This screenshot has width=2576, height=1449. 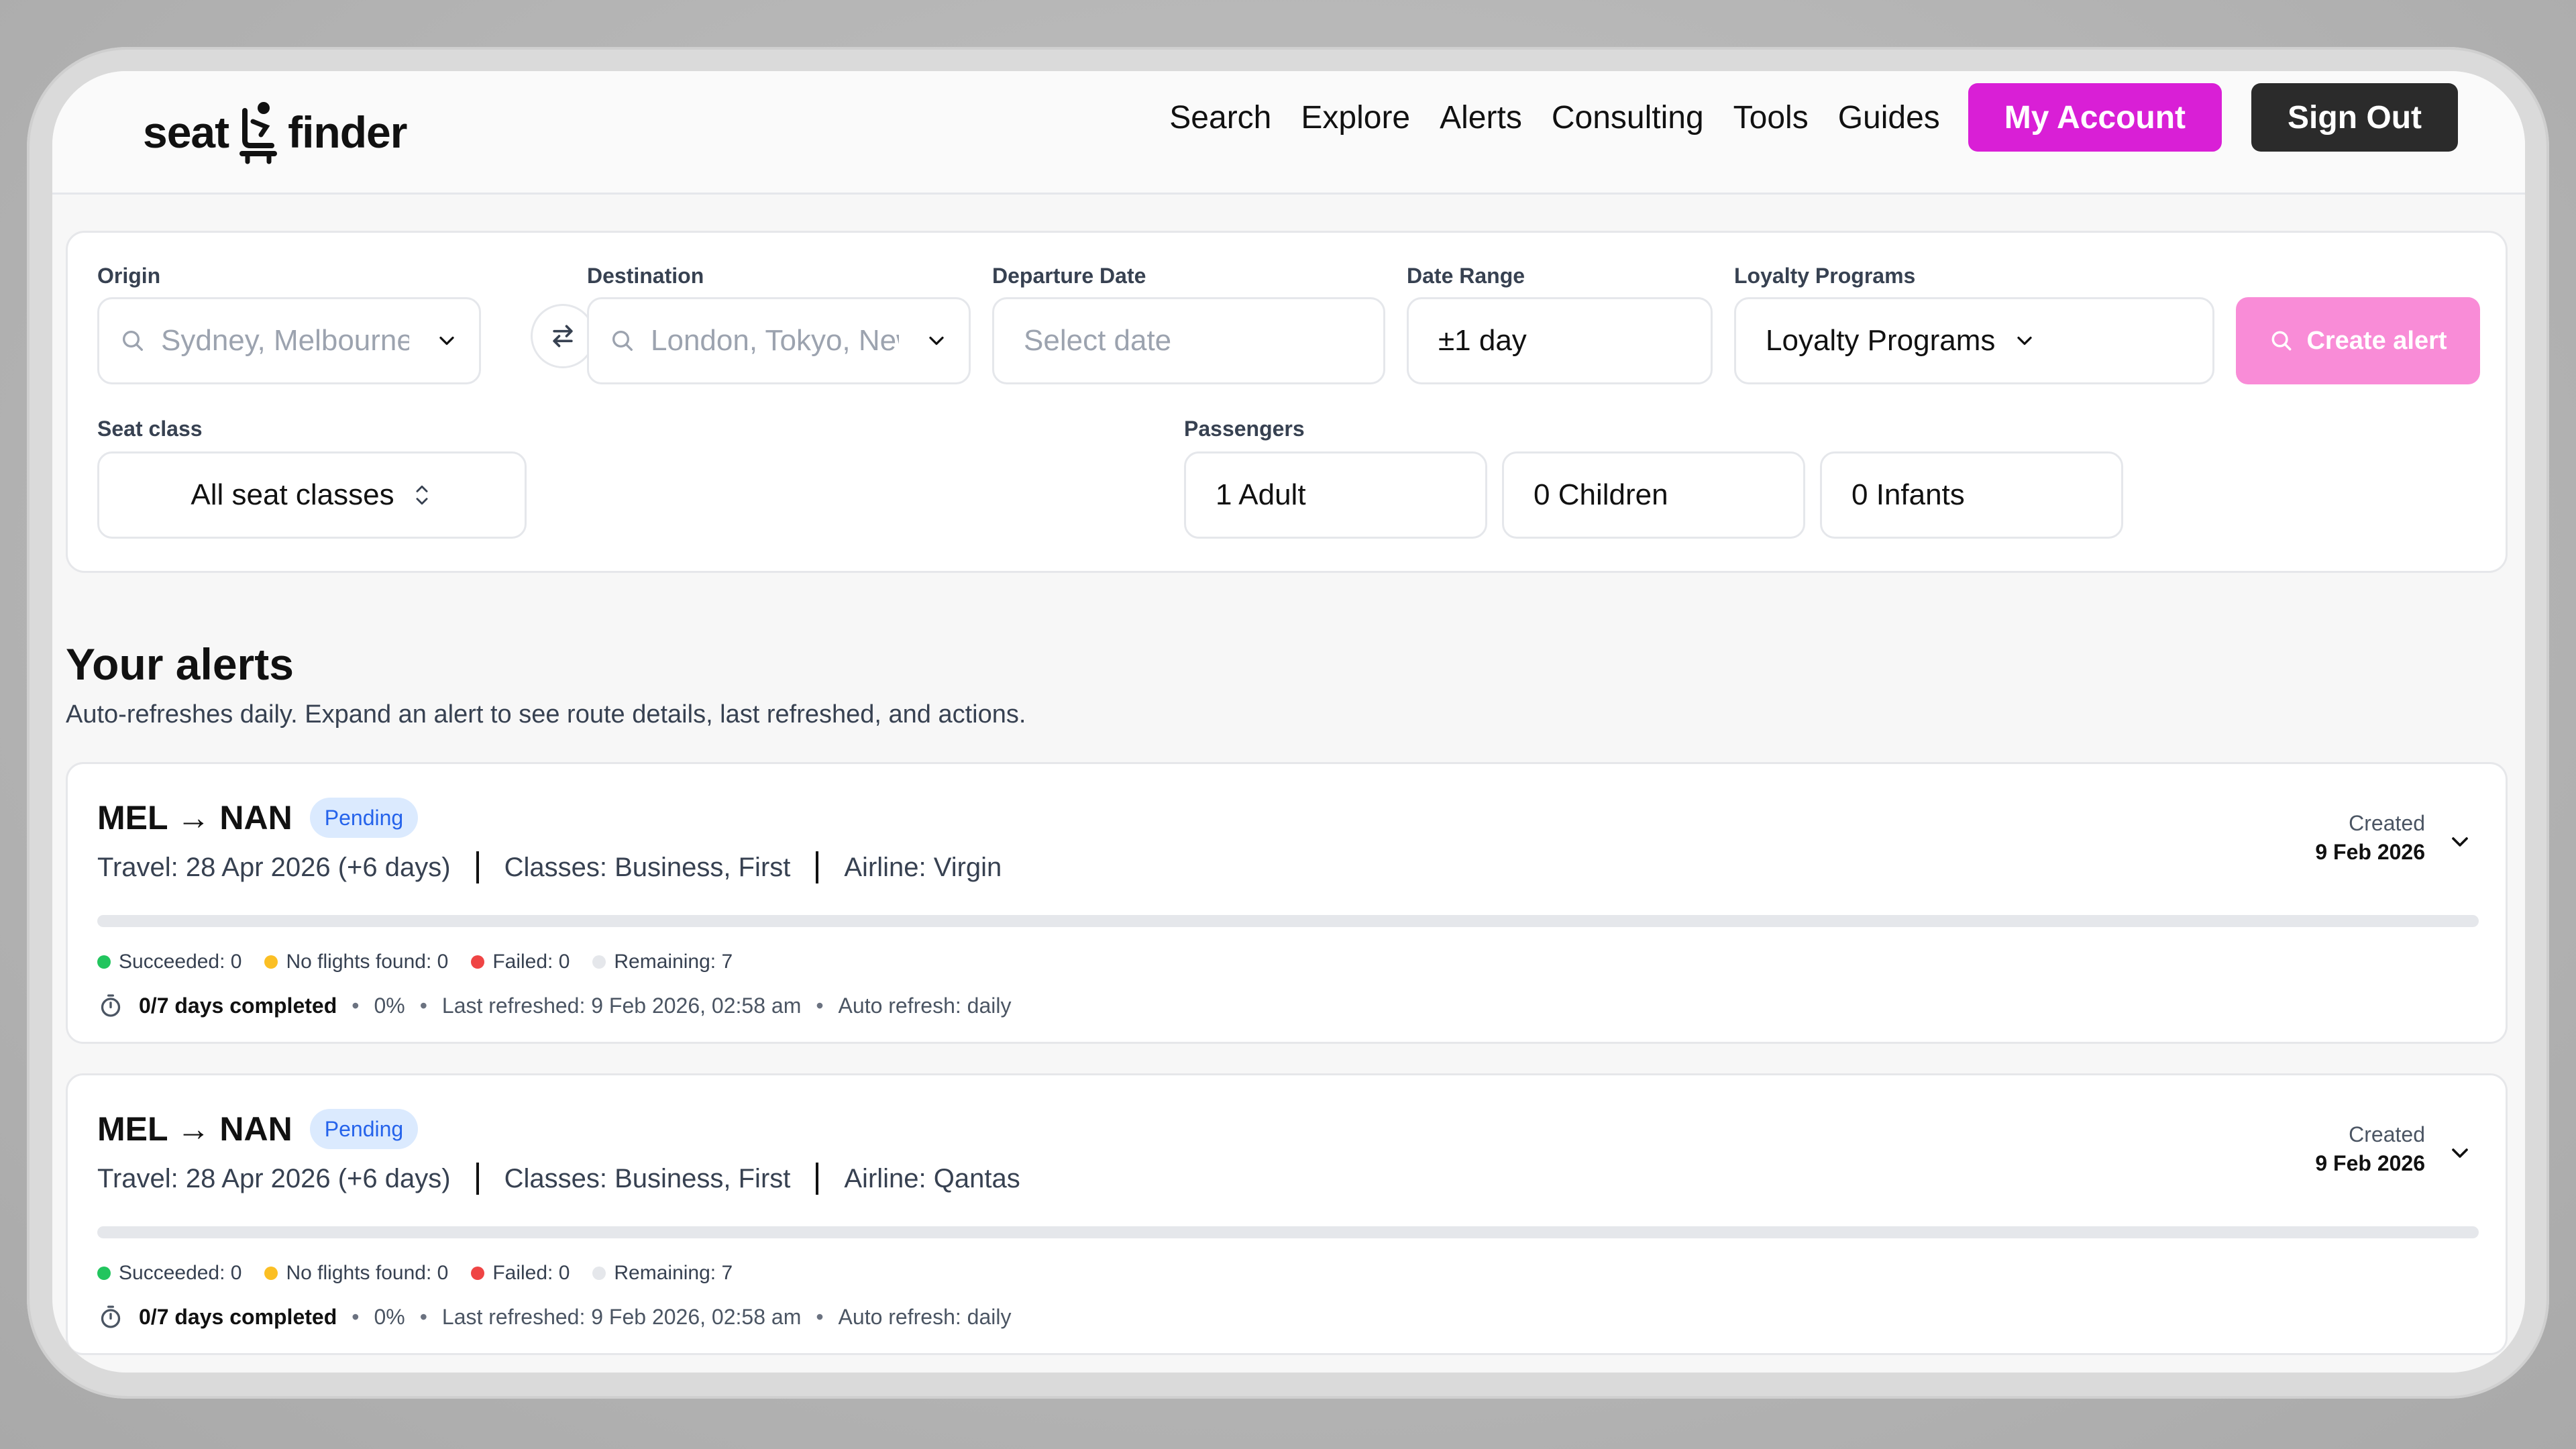 I want to click on nav-link-alerts: Alerts, so click(x=1481, y=117).